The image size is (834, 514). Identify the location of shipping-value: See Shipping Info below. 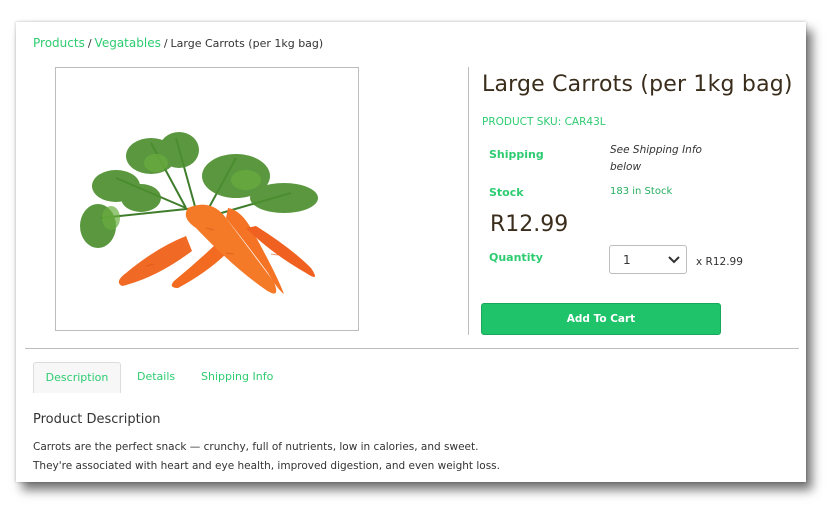
(656, 158).